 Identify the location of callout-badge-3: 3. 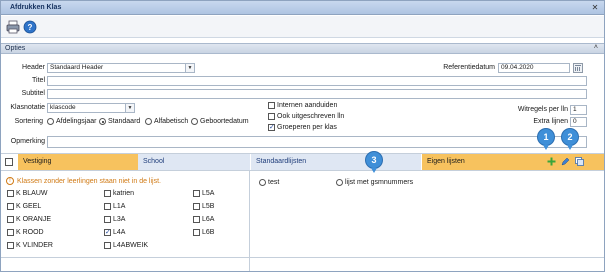
(374, 160).